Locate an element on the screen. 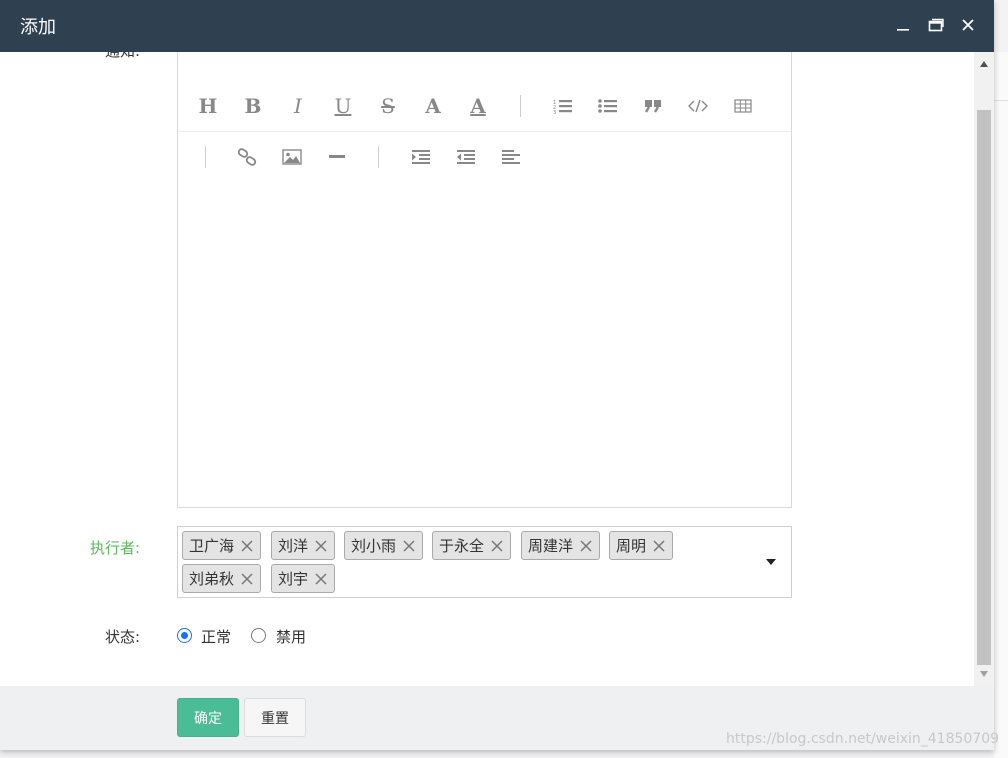 Image resolution: width=1008 pixels, height=758 pixels. bold-button: B is located at coordinates (253, 106).